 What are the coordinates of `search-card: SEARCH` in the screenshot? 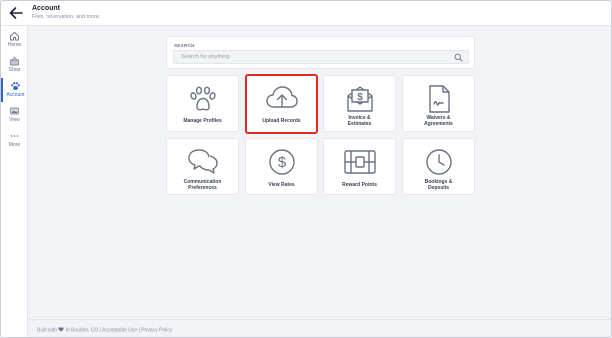 It's located at (320, 52).